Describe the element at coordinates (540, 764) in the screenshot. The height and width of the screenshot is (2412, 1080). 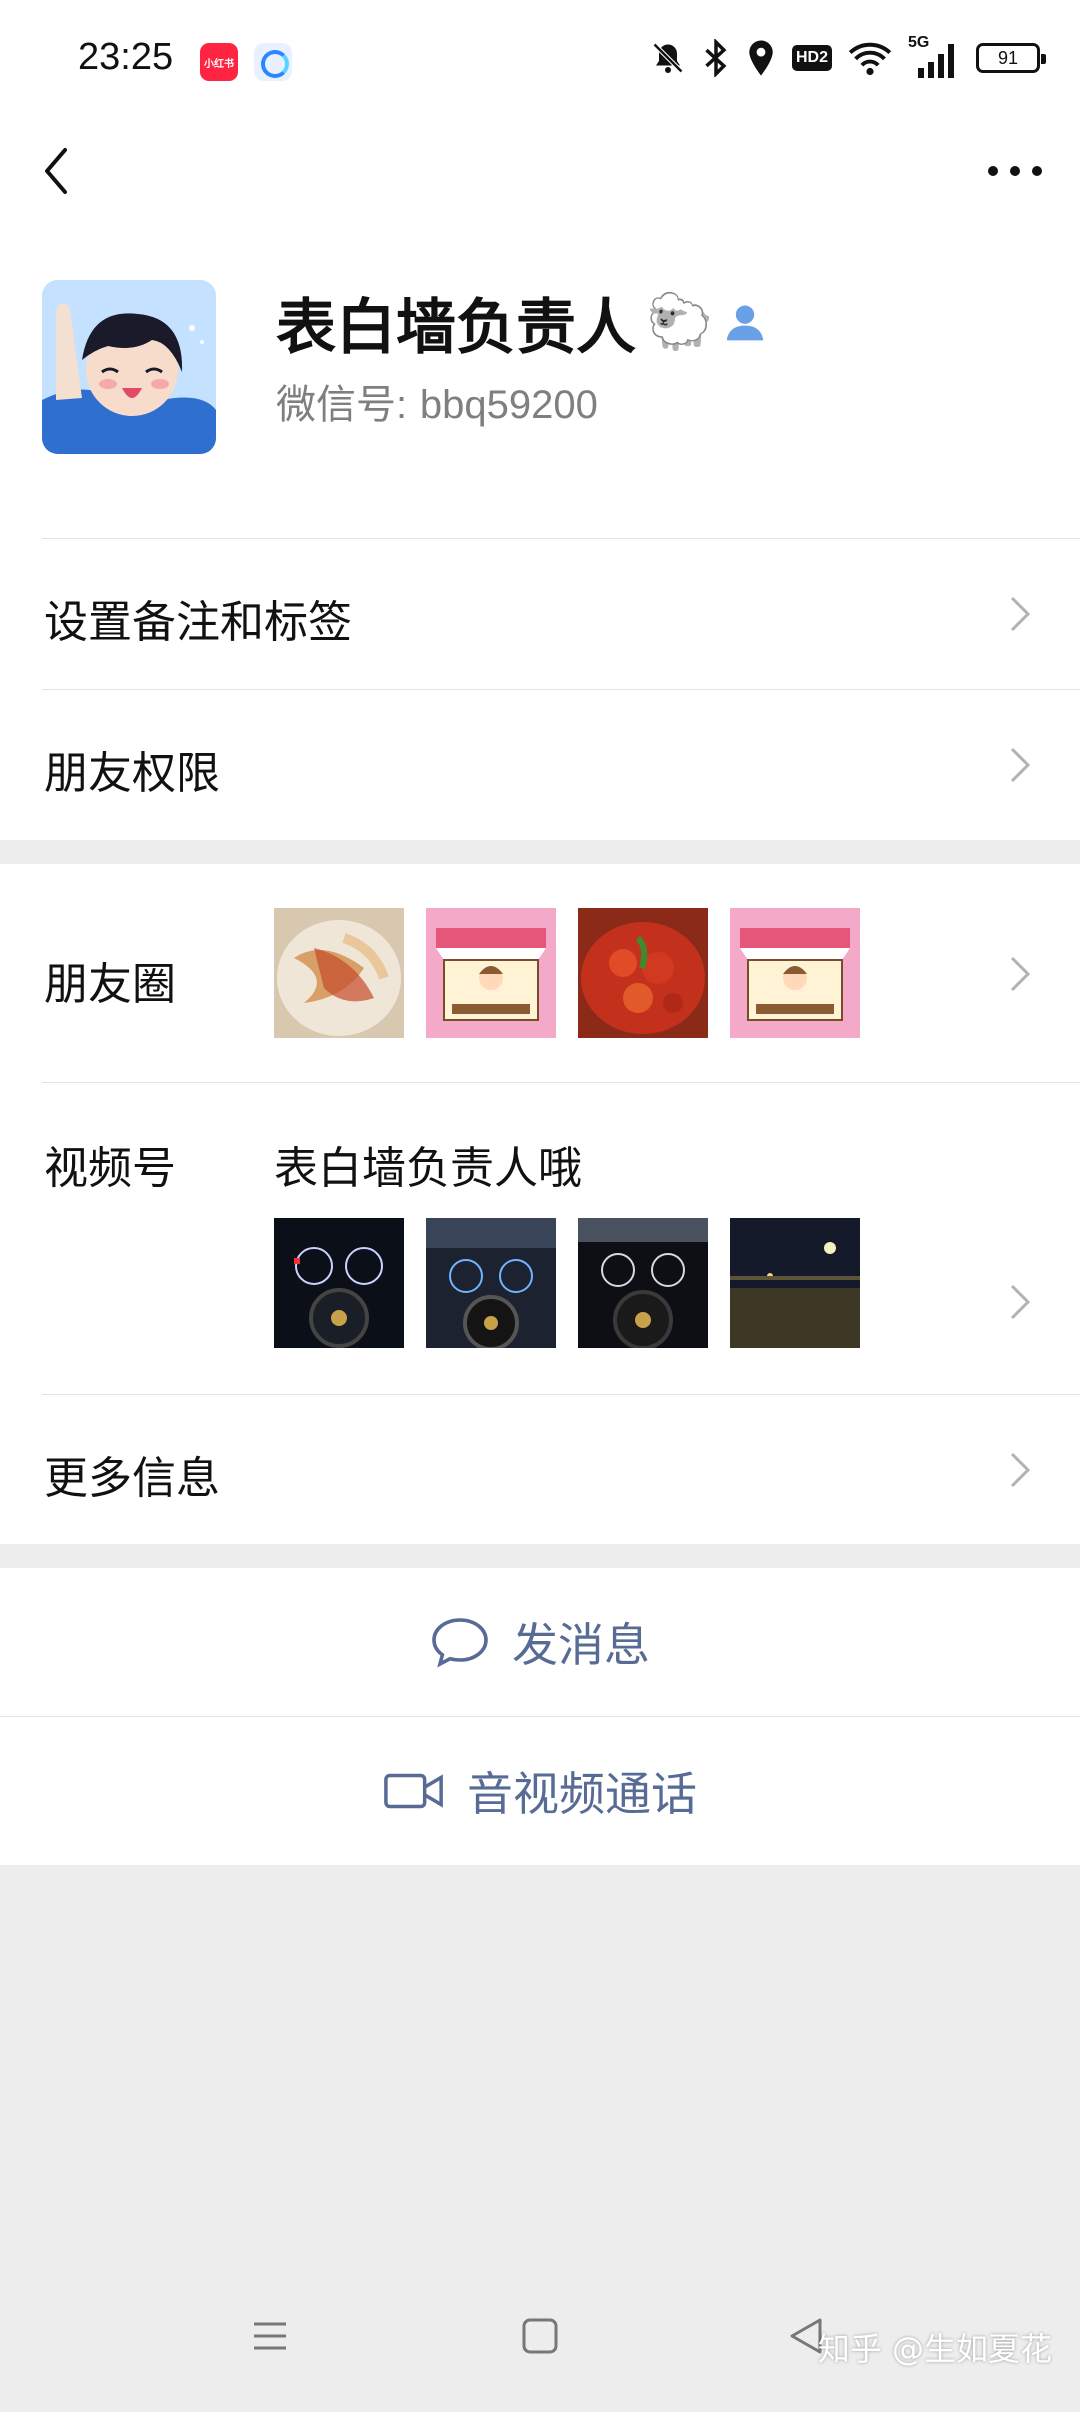
I see `friend-permissions-item: 朋友权限` at that location.